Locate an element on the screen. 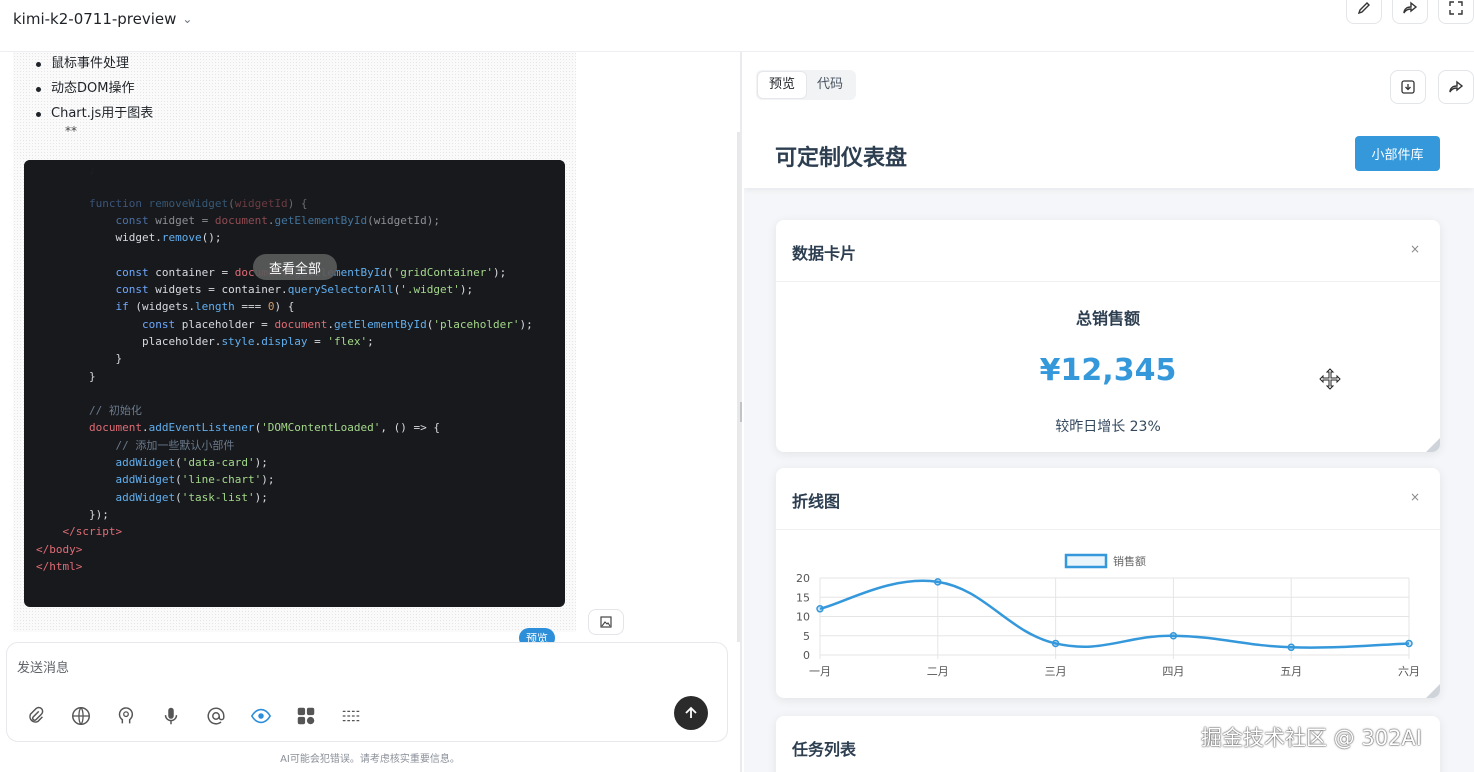  tab-preview: 预览 is located at coordinates (782, 85).